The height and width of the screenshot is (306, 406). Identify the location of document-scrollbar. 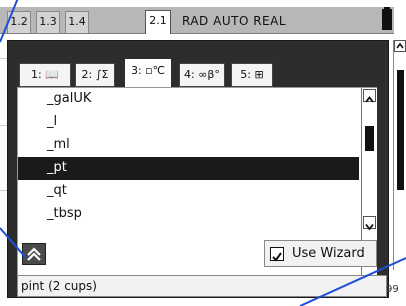
(399, 155).